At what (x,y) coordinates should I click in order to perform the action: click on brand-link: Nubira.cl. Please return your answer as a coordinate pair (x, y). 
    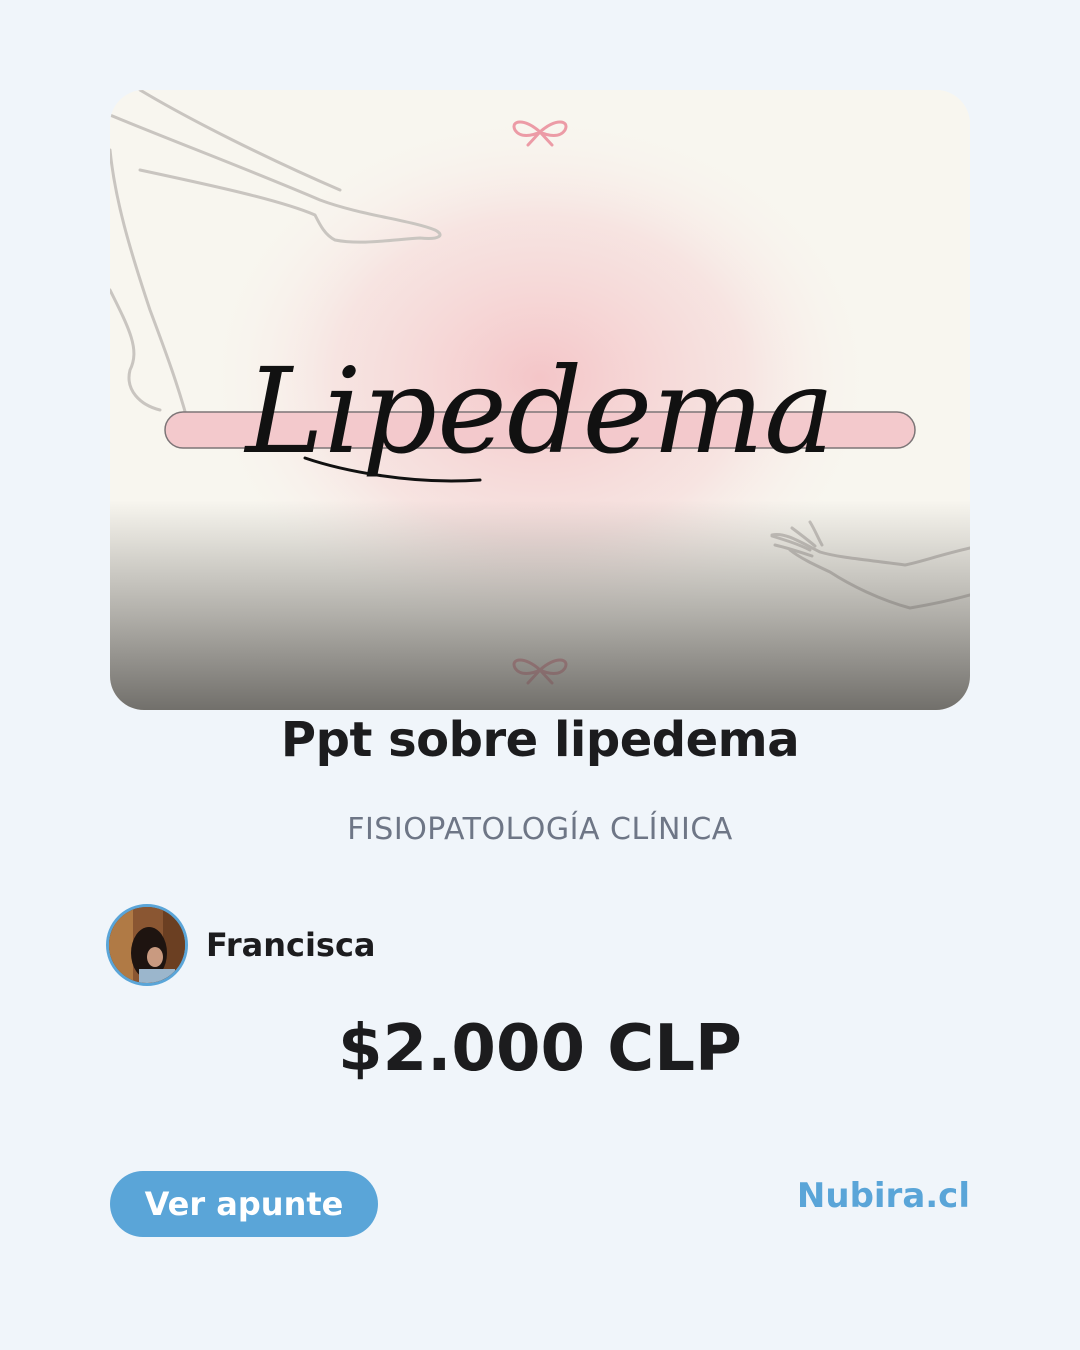
    Looking at the image, I should click on (883, 1196).